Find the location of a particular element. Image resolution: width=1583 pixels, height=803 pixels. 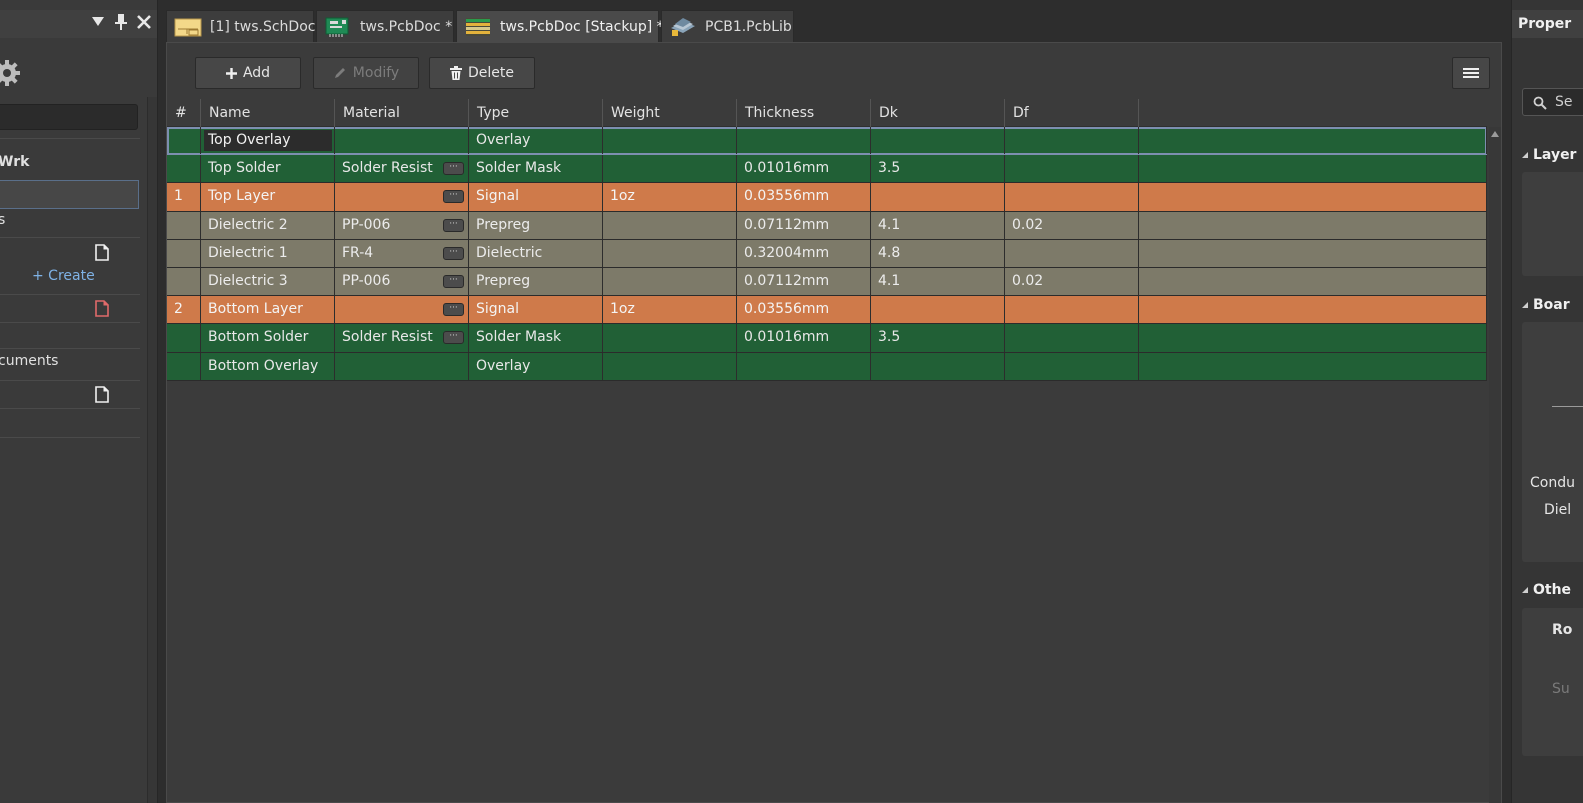

column-header-material: Material is located at coordinates (402, 113).